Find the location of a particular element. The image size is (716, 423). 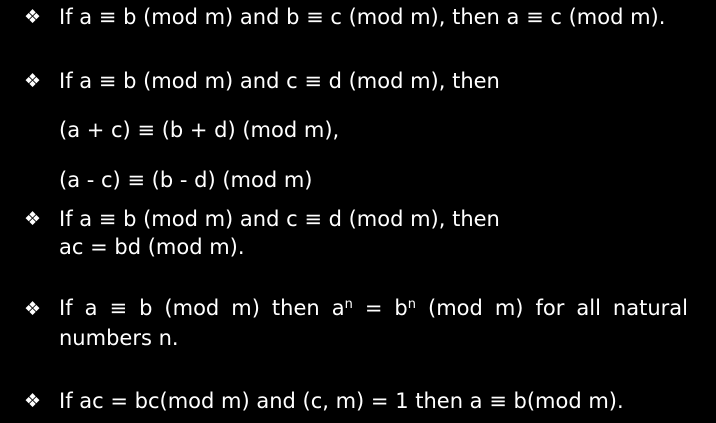

property-line: (a - c) ≡ (b - d) (mod m) is located at coordinates (186, 180).